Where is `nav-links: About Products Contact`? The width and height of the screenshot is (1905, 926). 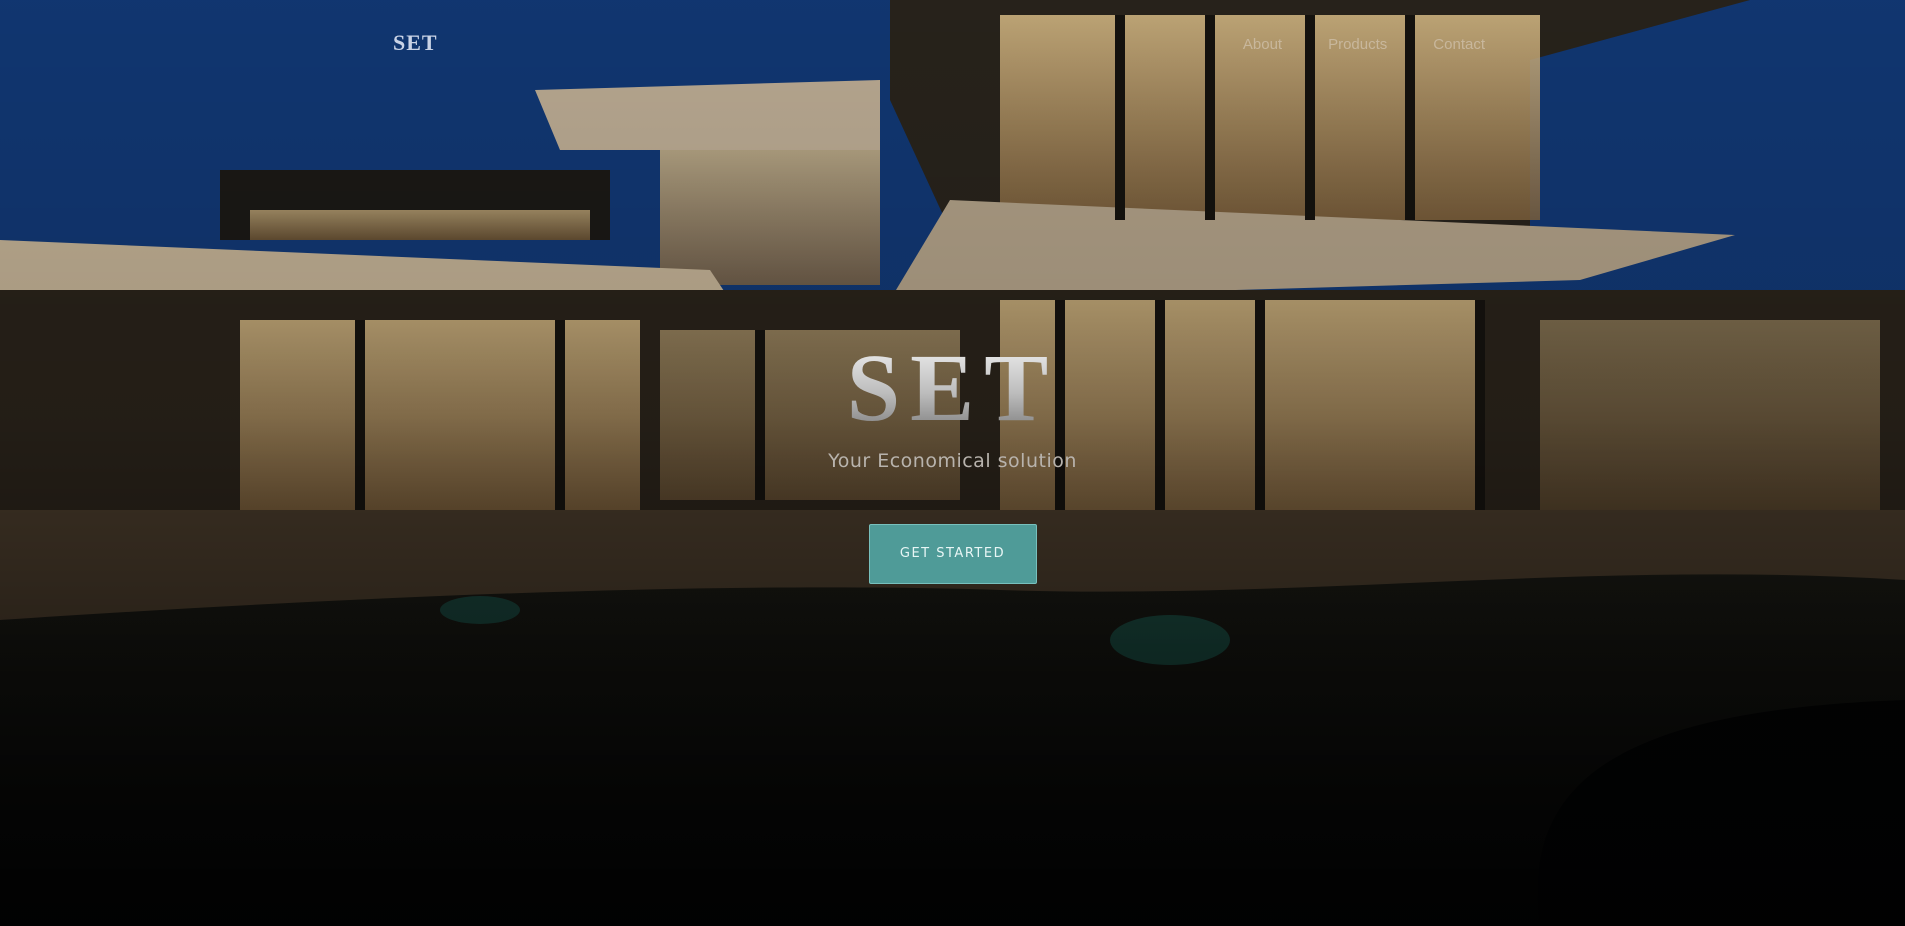 nav-links: About Products Contact is located at coordinates (1364, 44).